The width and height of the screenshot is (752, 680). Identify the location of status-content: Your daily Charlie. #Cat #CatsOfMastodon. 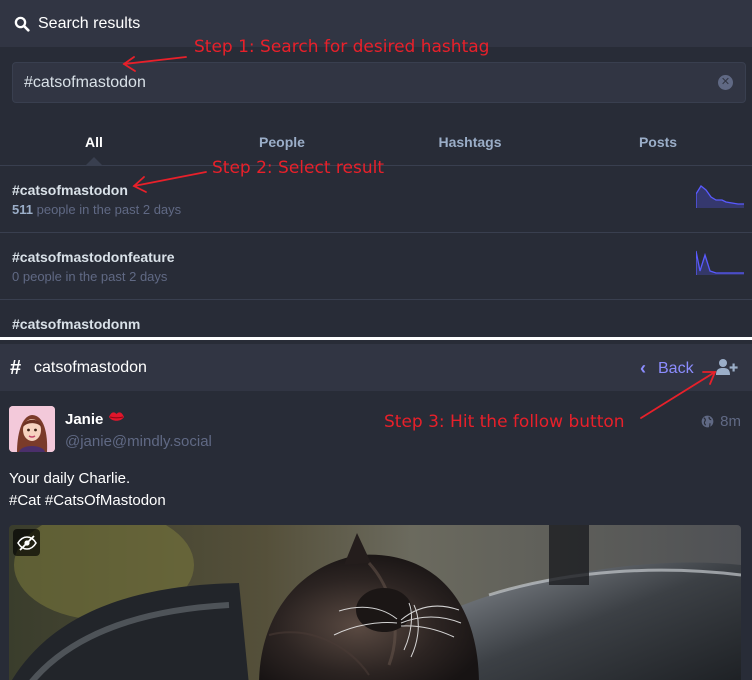
(87, 490).